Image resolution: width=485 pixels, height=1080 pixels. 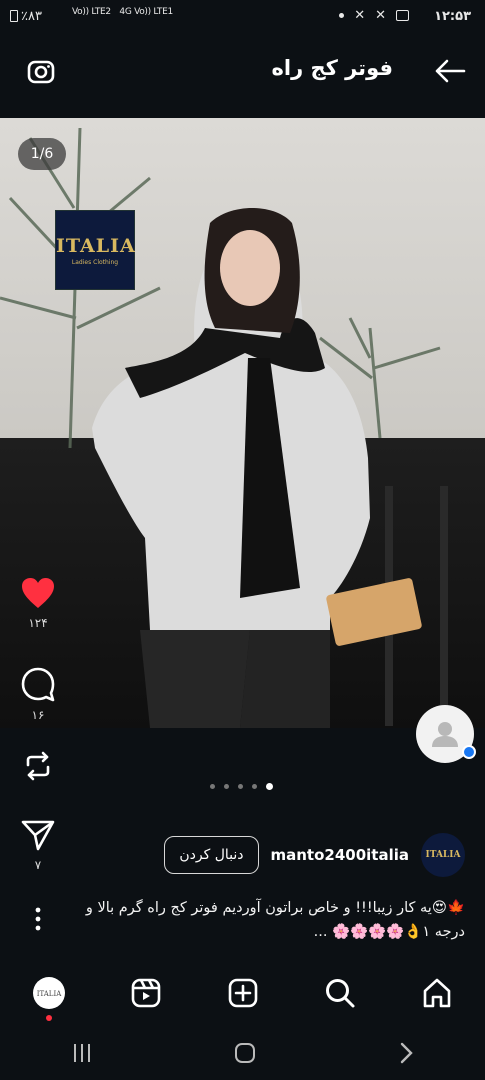 What do you see at coordinates (96, 246) in the screenshot?
I see `watermark-brand: ITALIA` at bounding box center [96, 246].